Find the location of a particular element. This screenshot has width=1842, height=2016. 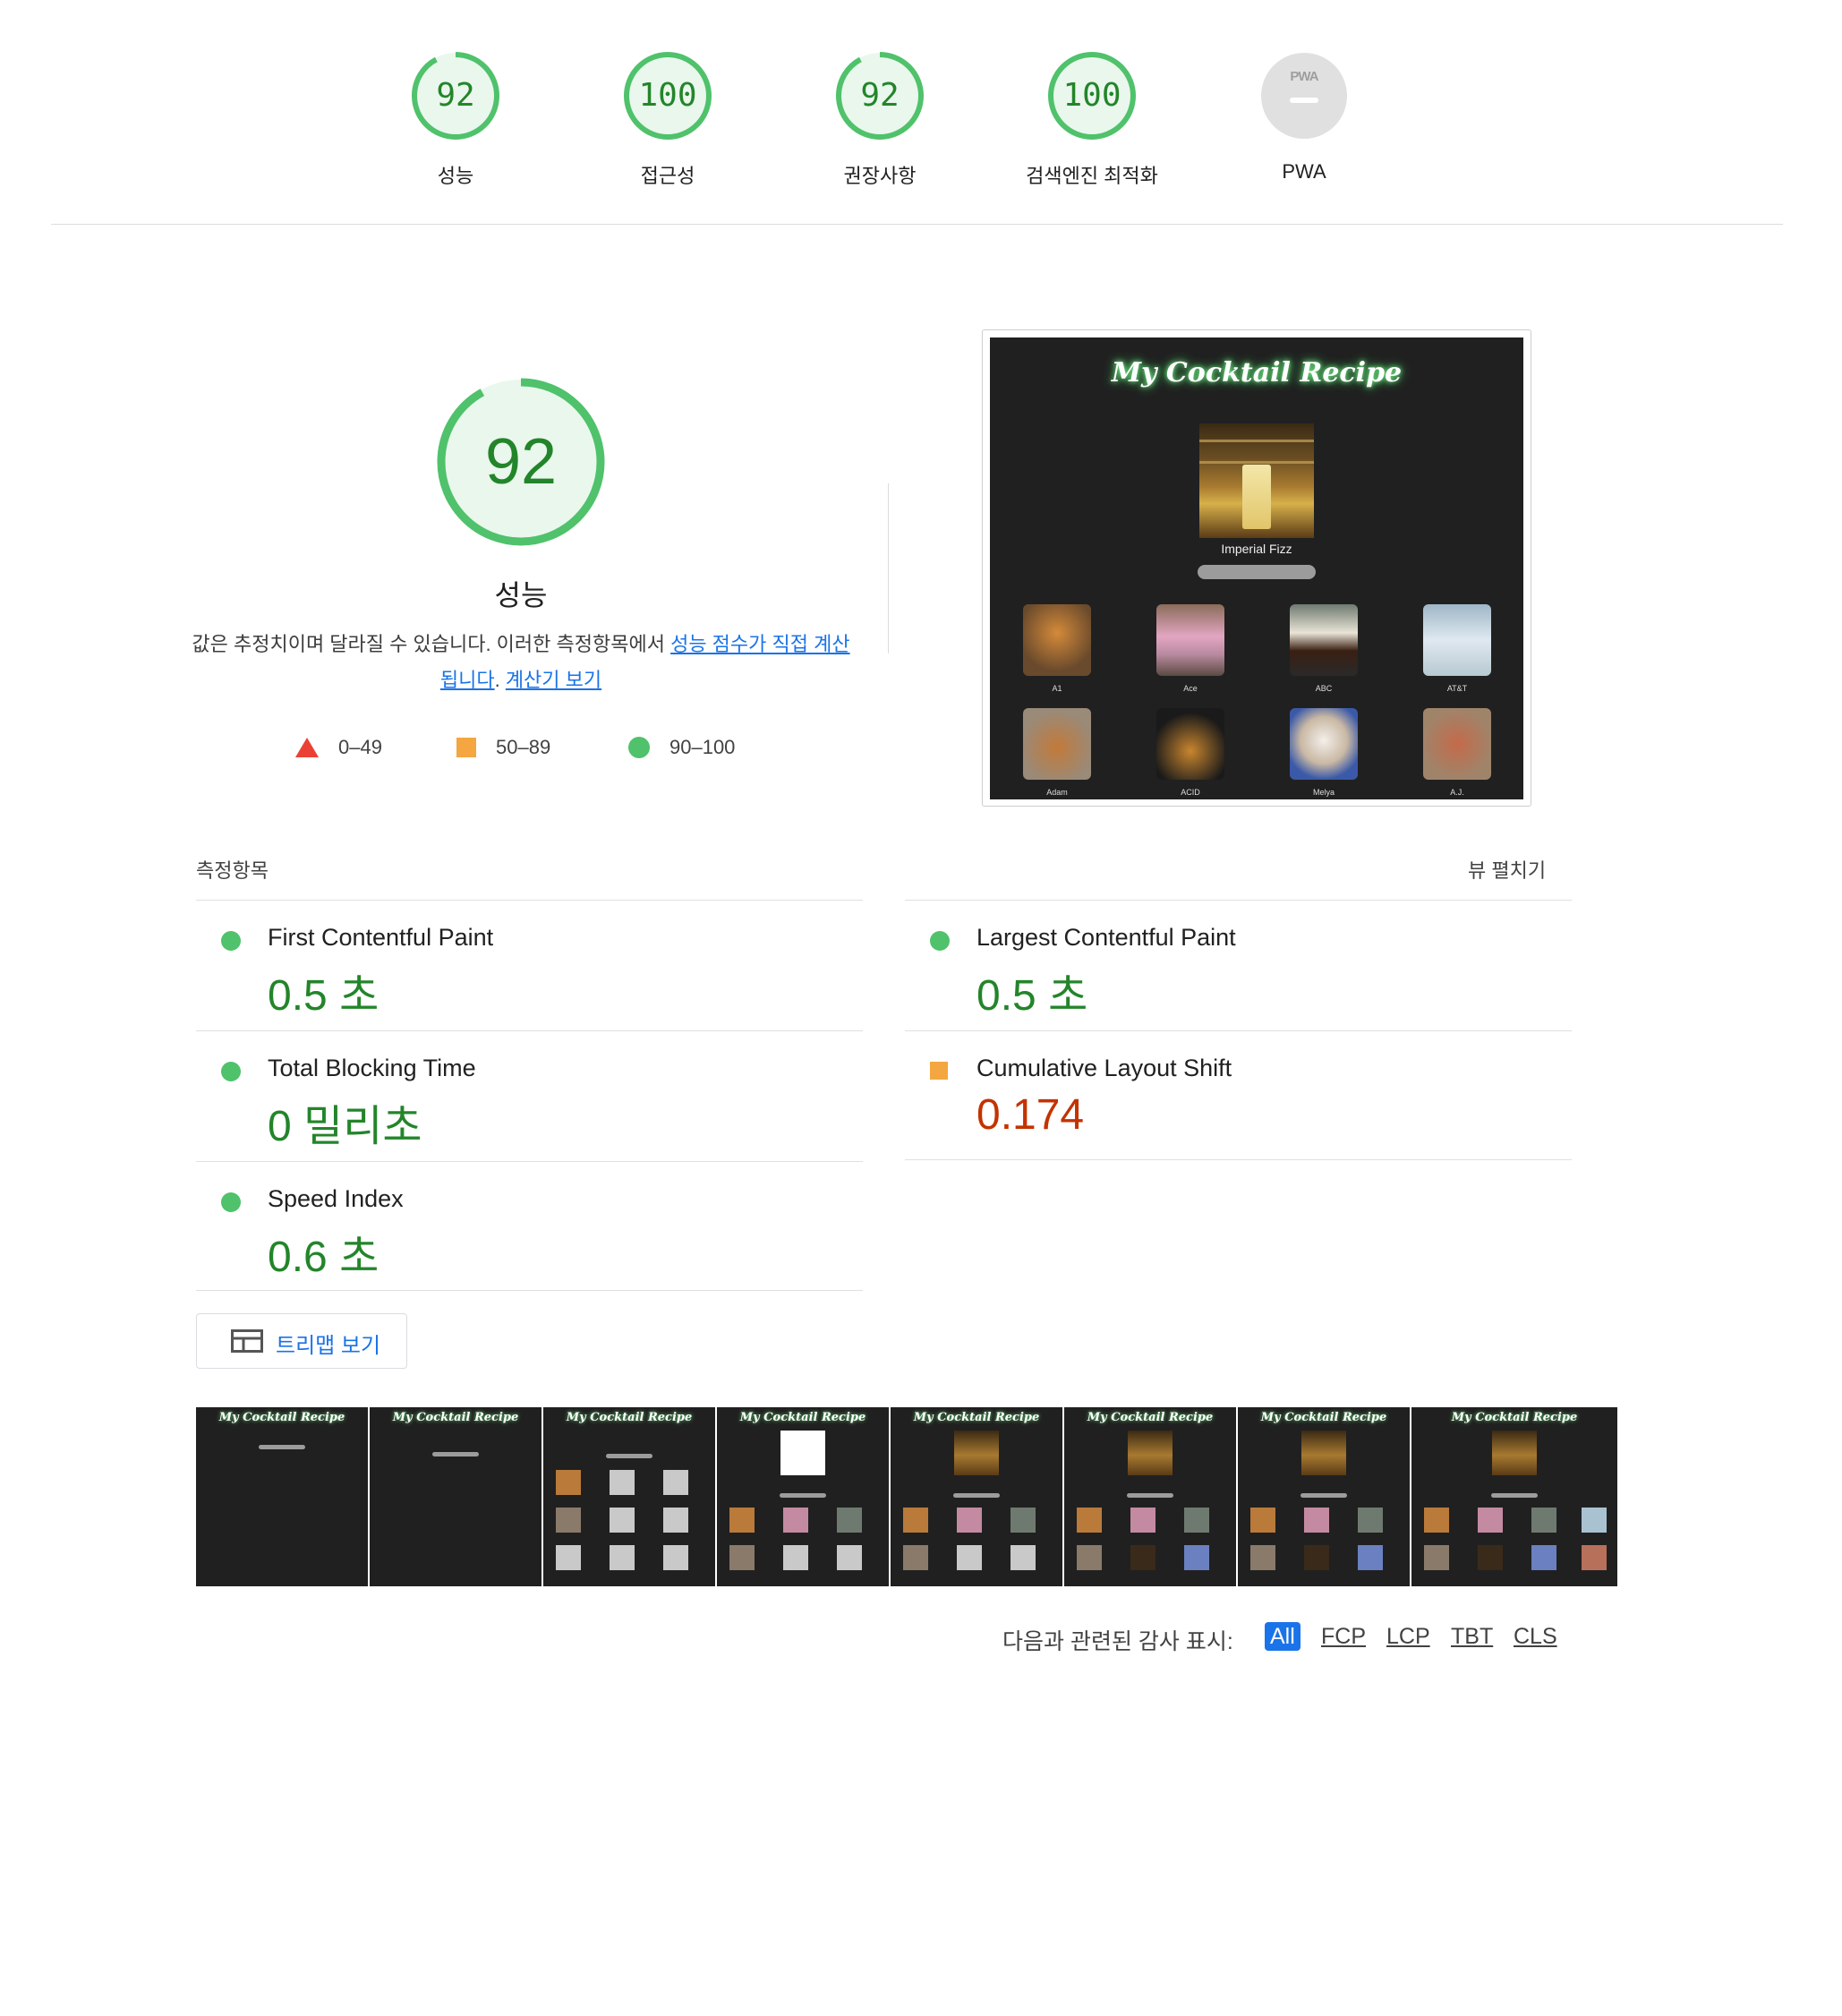

thumb-caption: AT&T is located at coordinates (1457, 688).